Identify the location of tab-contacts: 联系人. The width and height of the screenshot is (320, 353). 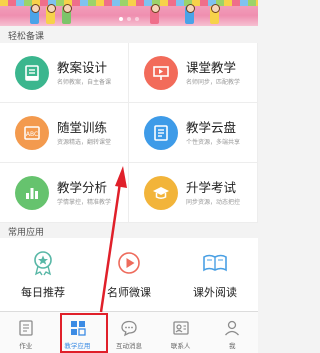
(181, 332).